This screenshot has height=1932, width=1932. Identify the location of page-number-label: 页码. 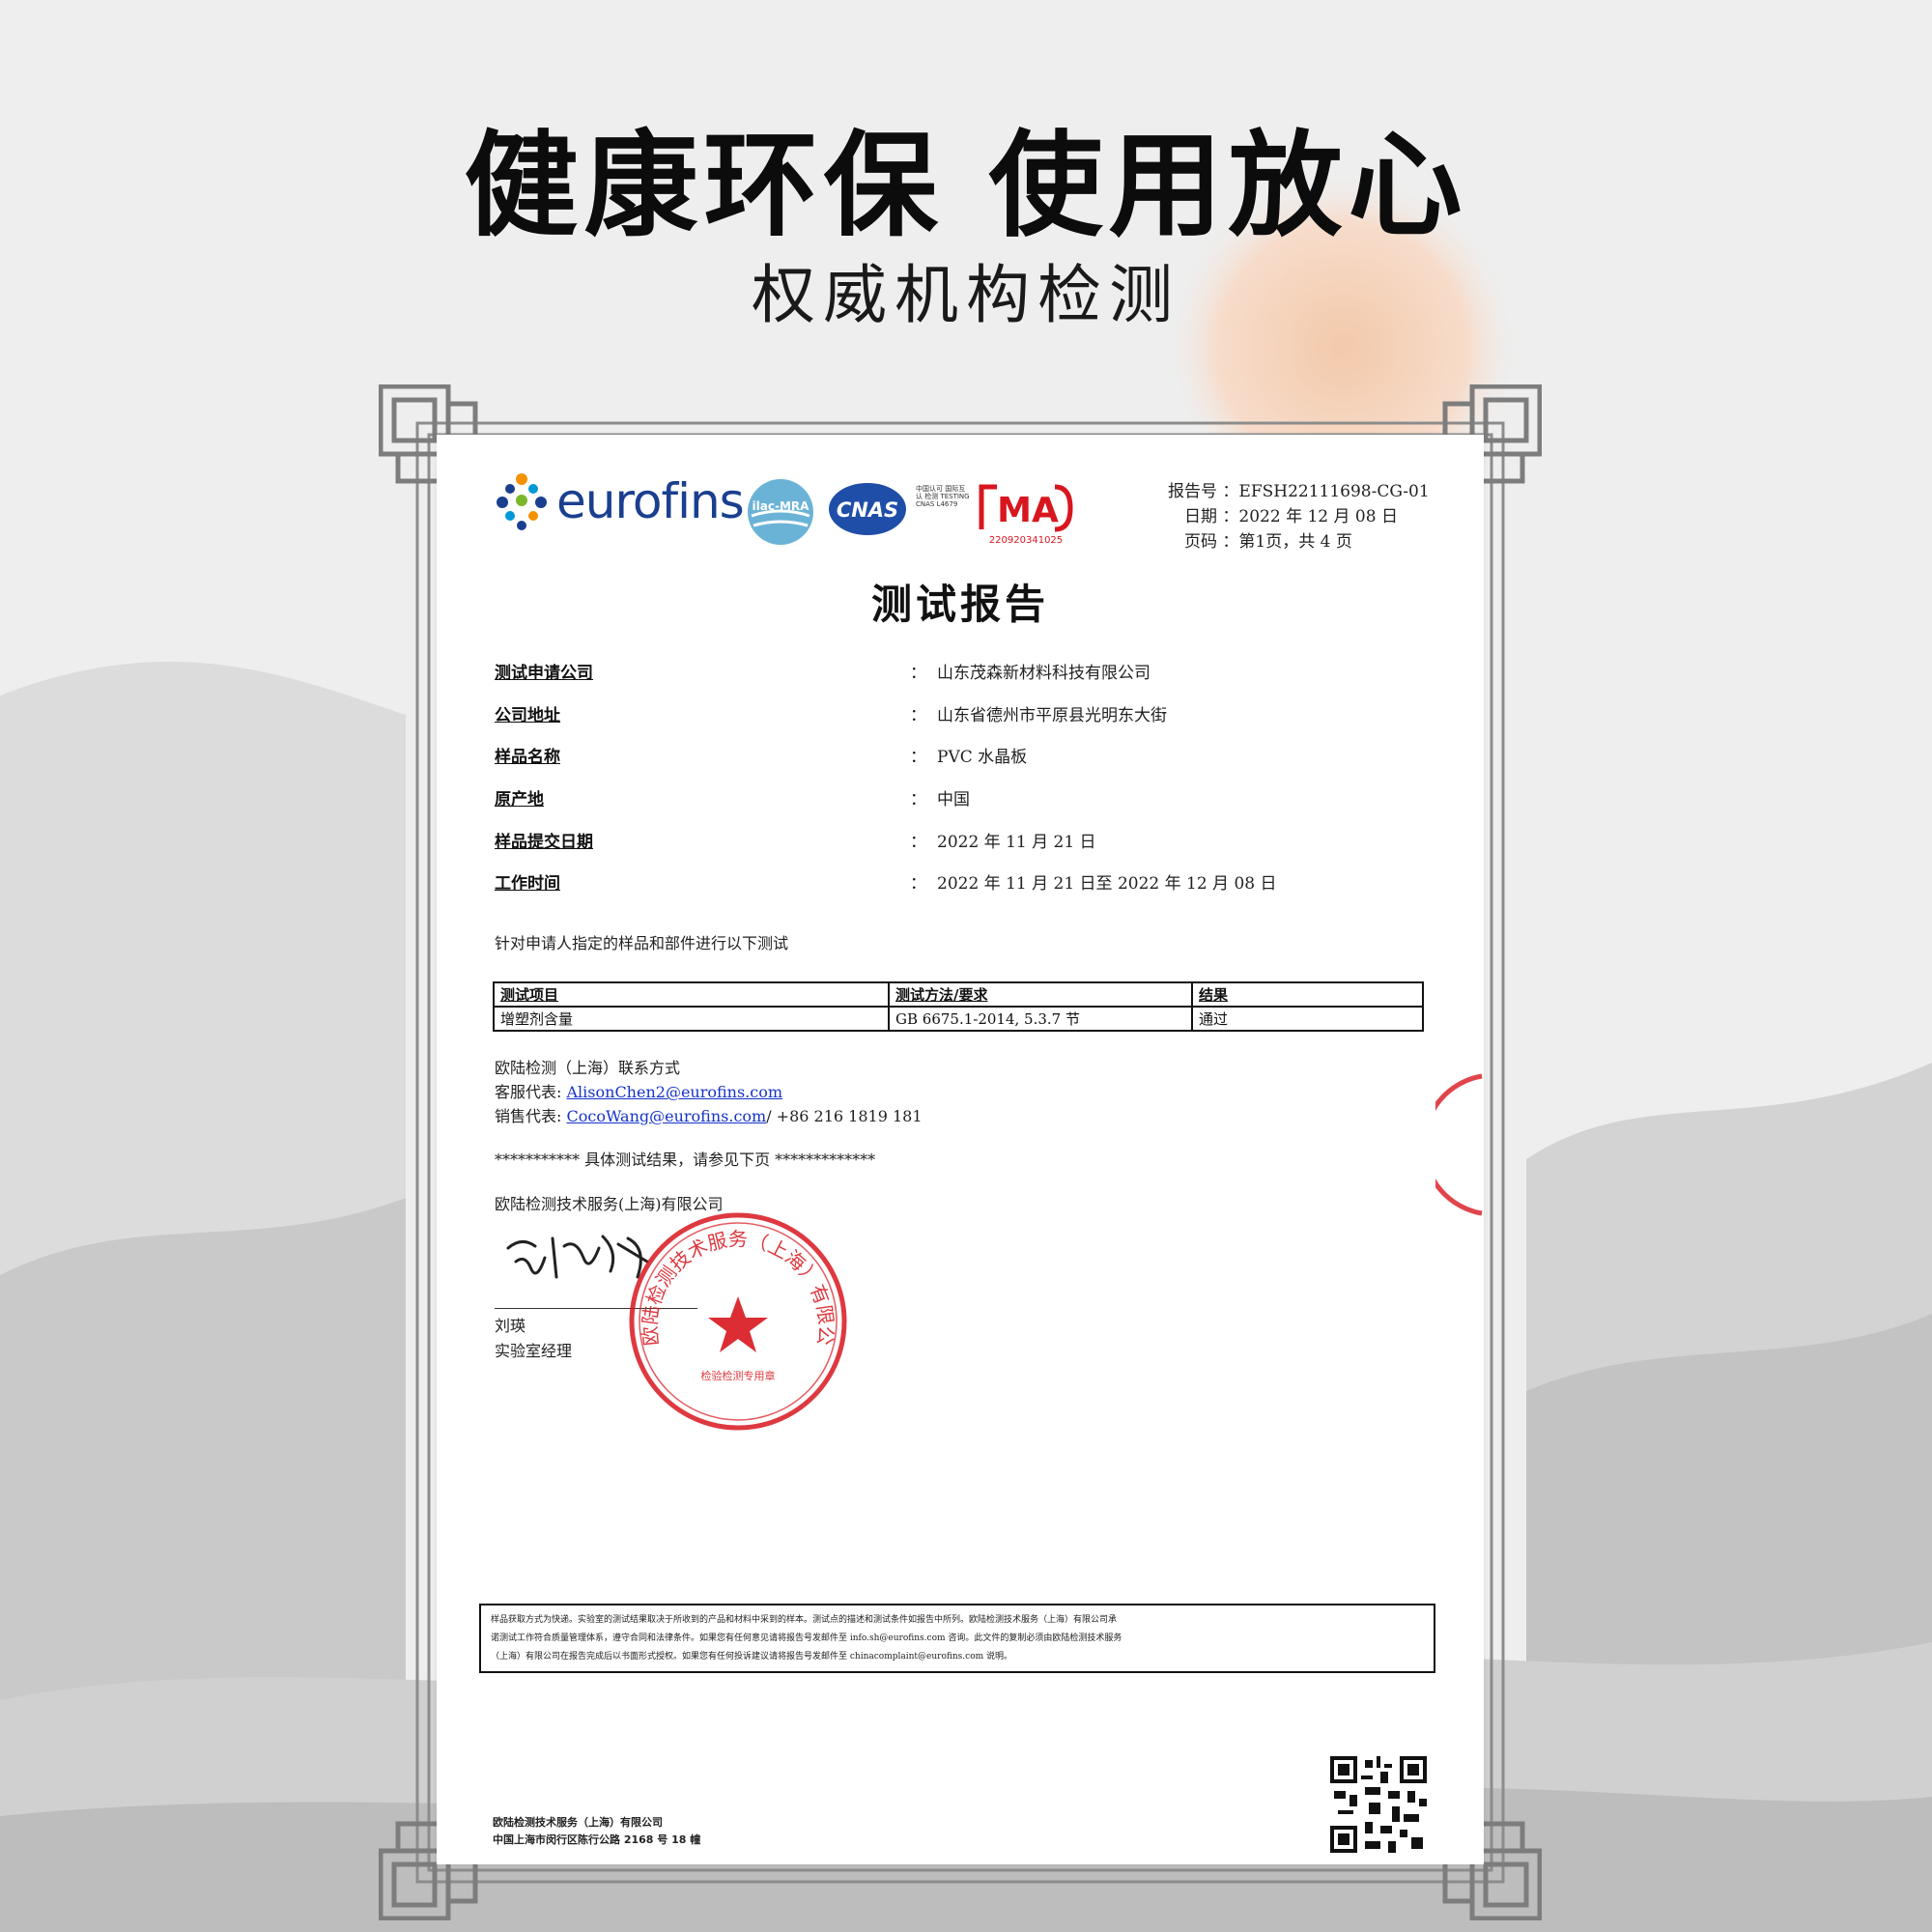
(1200, 542).